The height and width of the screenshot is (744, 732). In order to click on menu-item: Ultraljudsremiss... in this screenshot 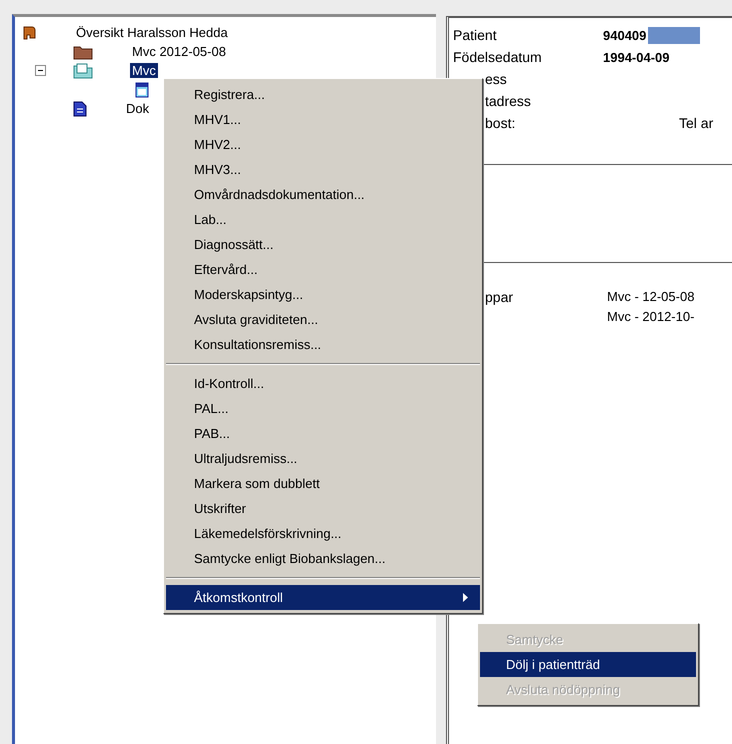, I will do `click(323, 458)`.